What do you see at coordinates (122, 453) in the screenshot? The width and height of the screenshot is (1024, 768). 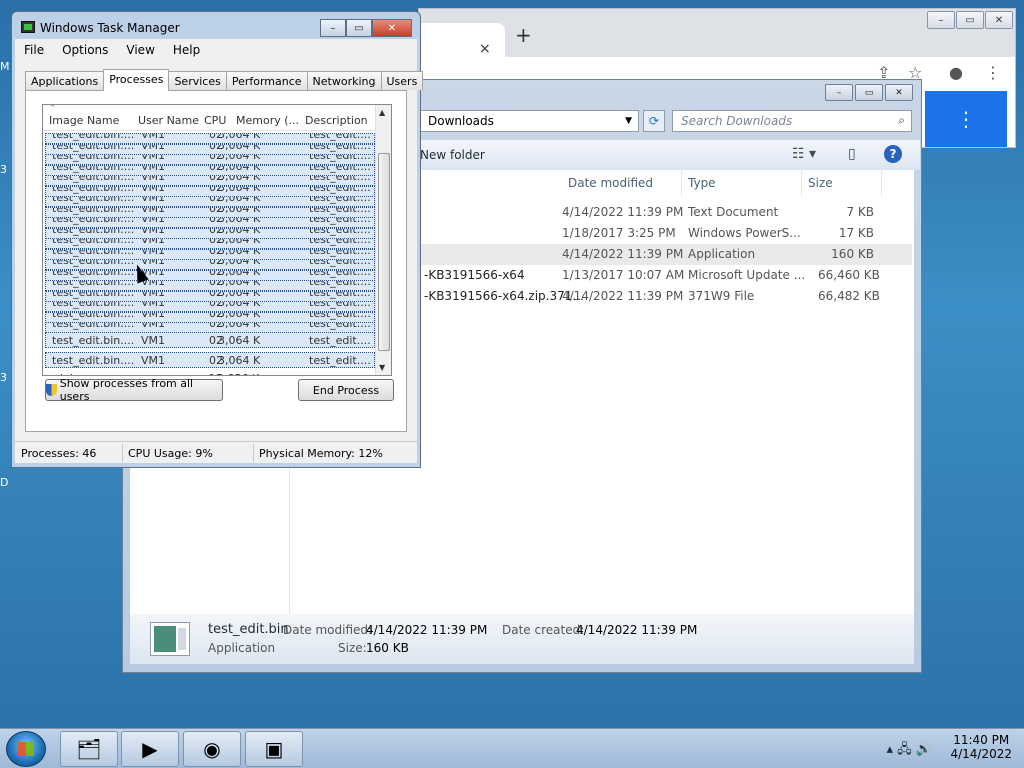 I see `status-divider` at bounding box center [122, 453].